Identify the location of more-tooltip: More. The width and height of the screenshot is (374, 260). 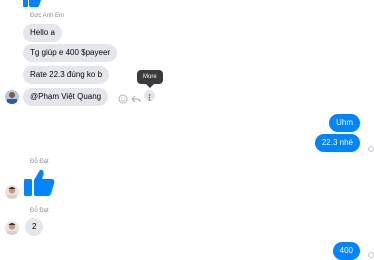
(150, 79).